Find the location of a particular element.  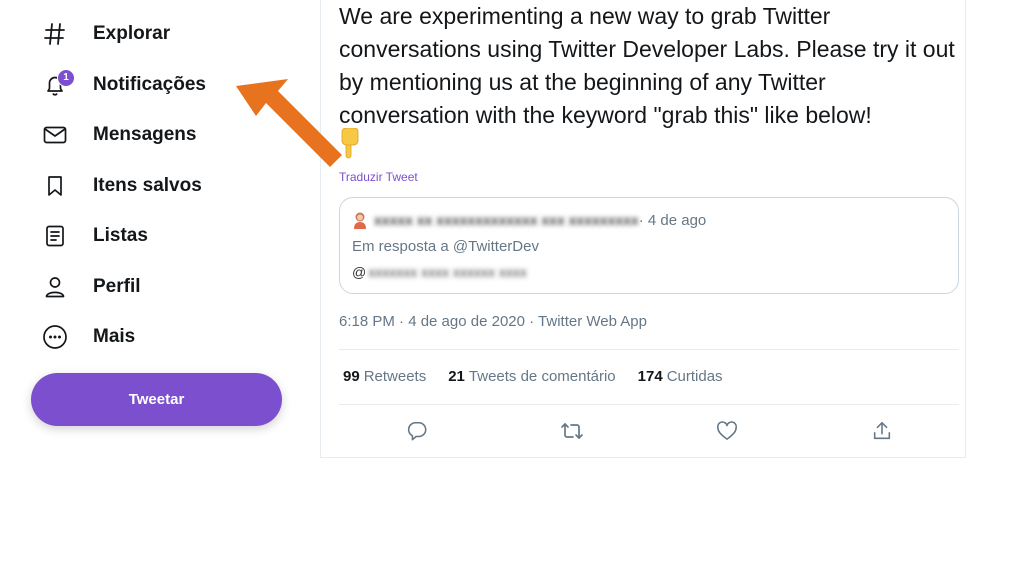

sidebar-item-label: Notificações is located at coordinates (149, 84).